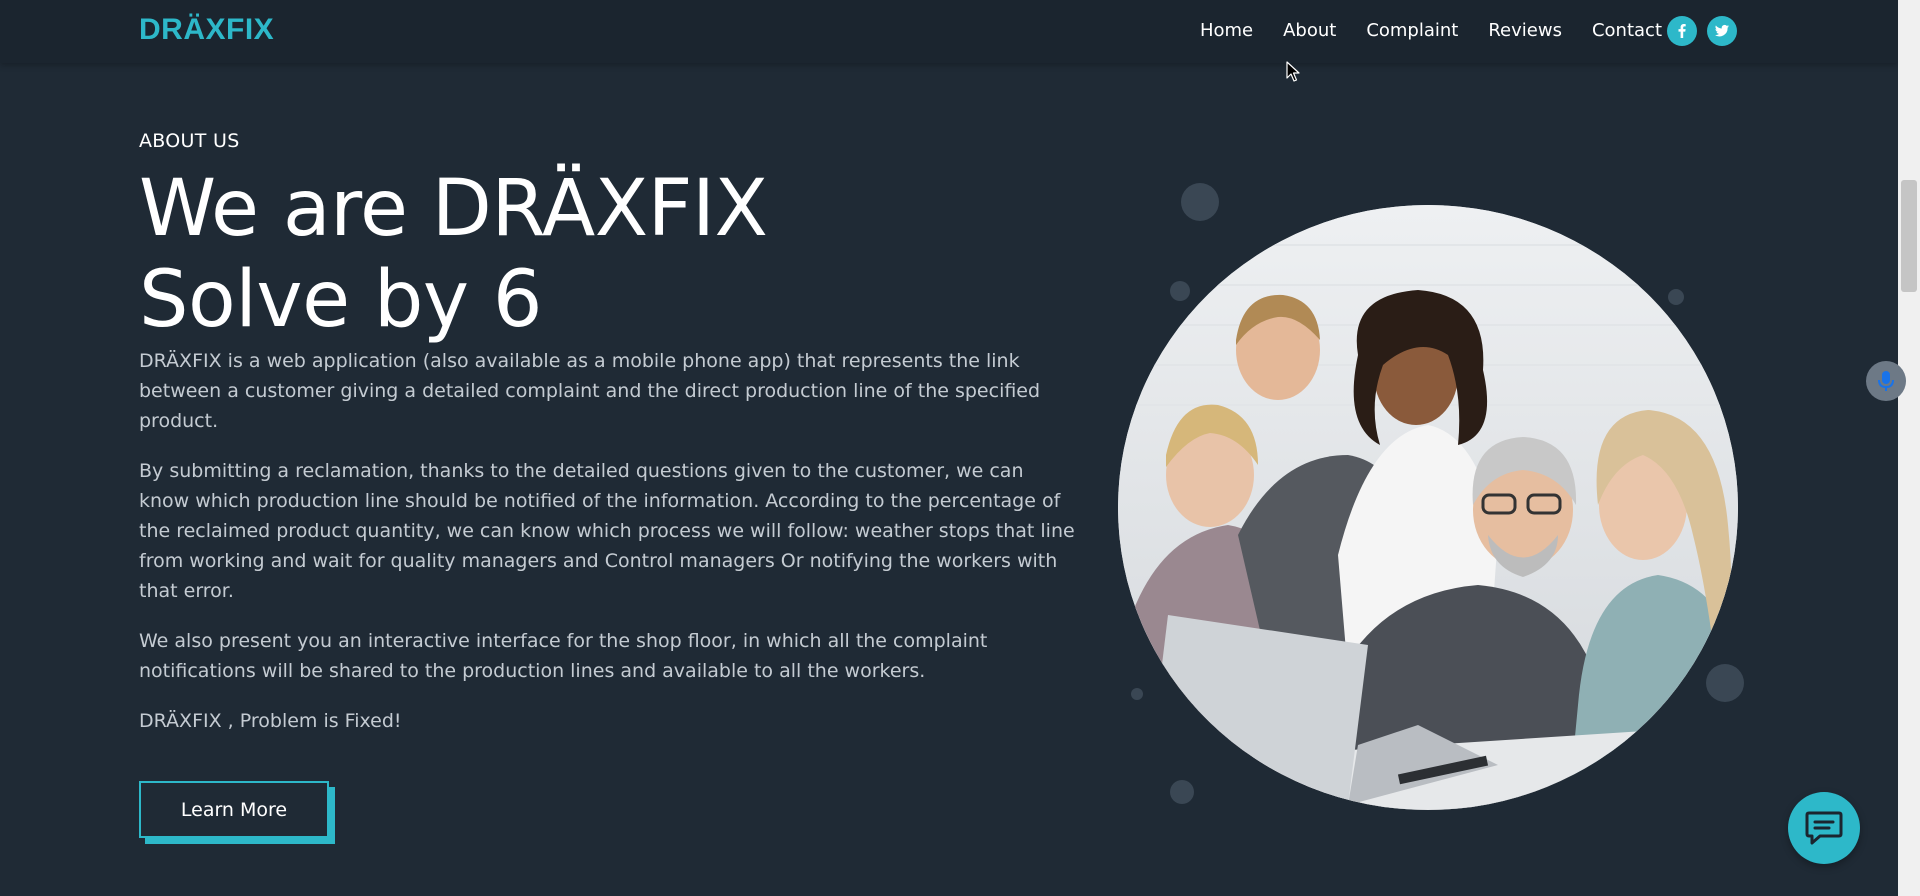 This screenshot has width=1920, height=896. What do you see at coordinates (1909, 448) in the screenshot?
I see `scrollbar-track` at bounding box center [1909, 448].